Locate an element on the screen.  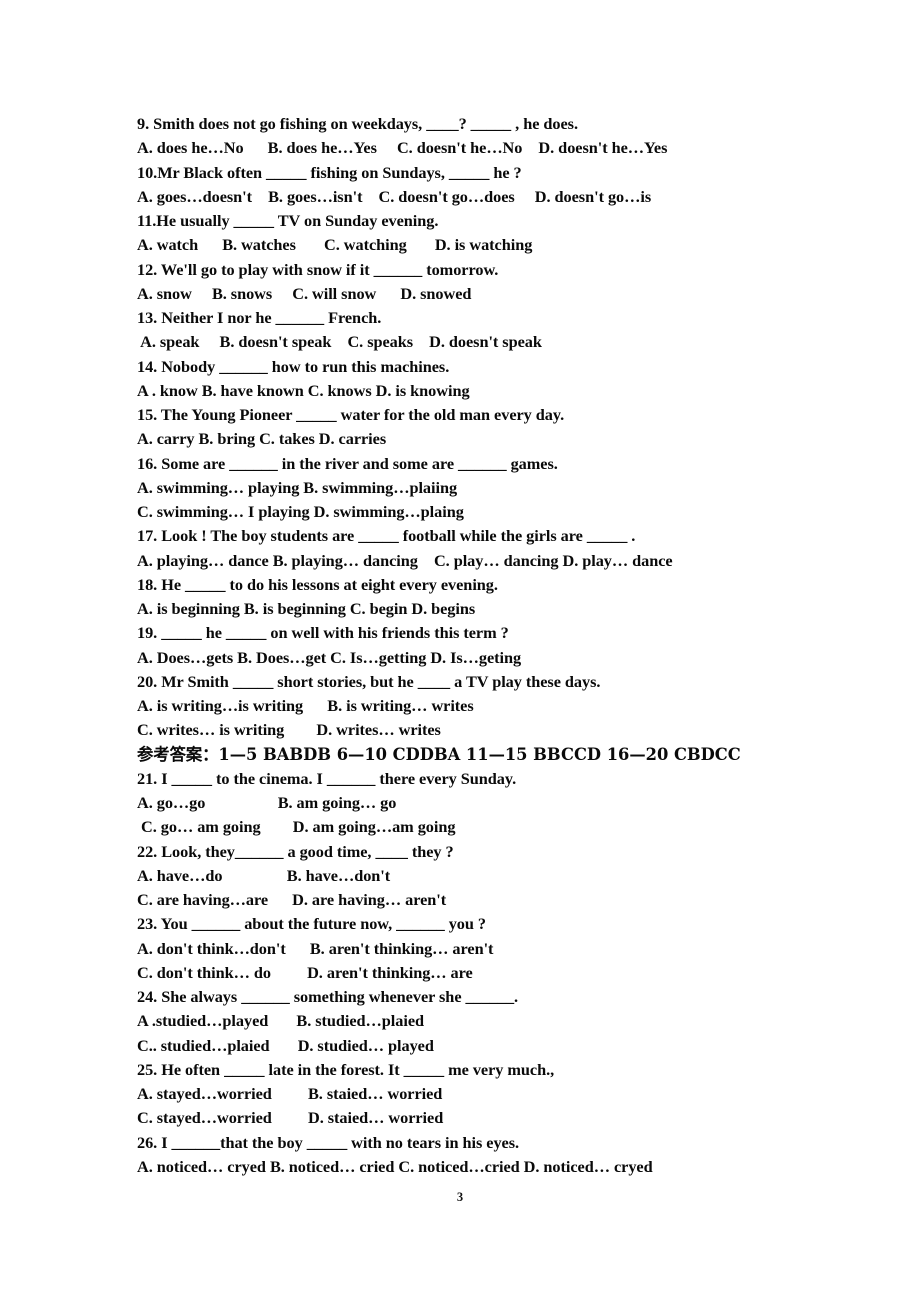
q24-options-cd: C.. studied…plaied D. studied… played is located at coordinates (285, 1045).